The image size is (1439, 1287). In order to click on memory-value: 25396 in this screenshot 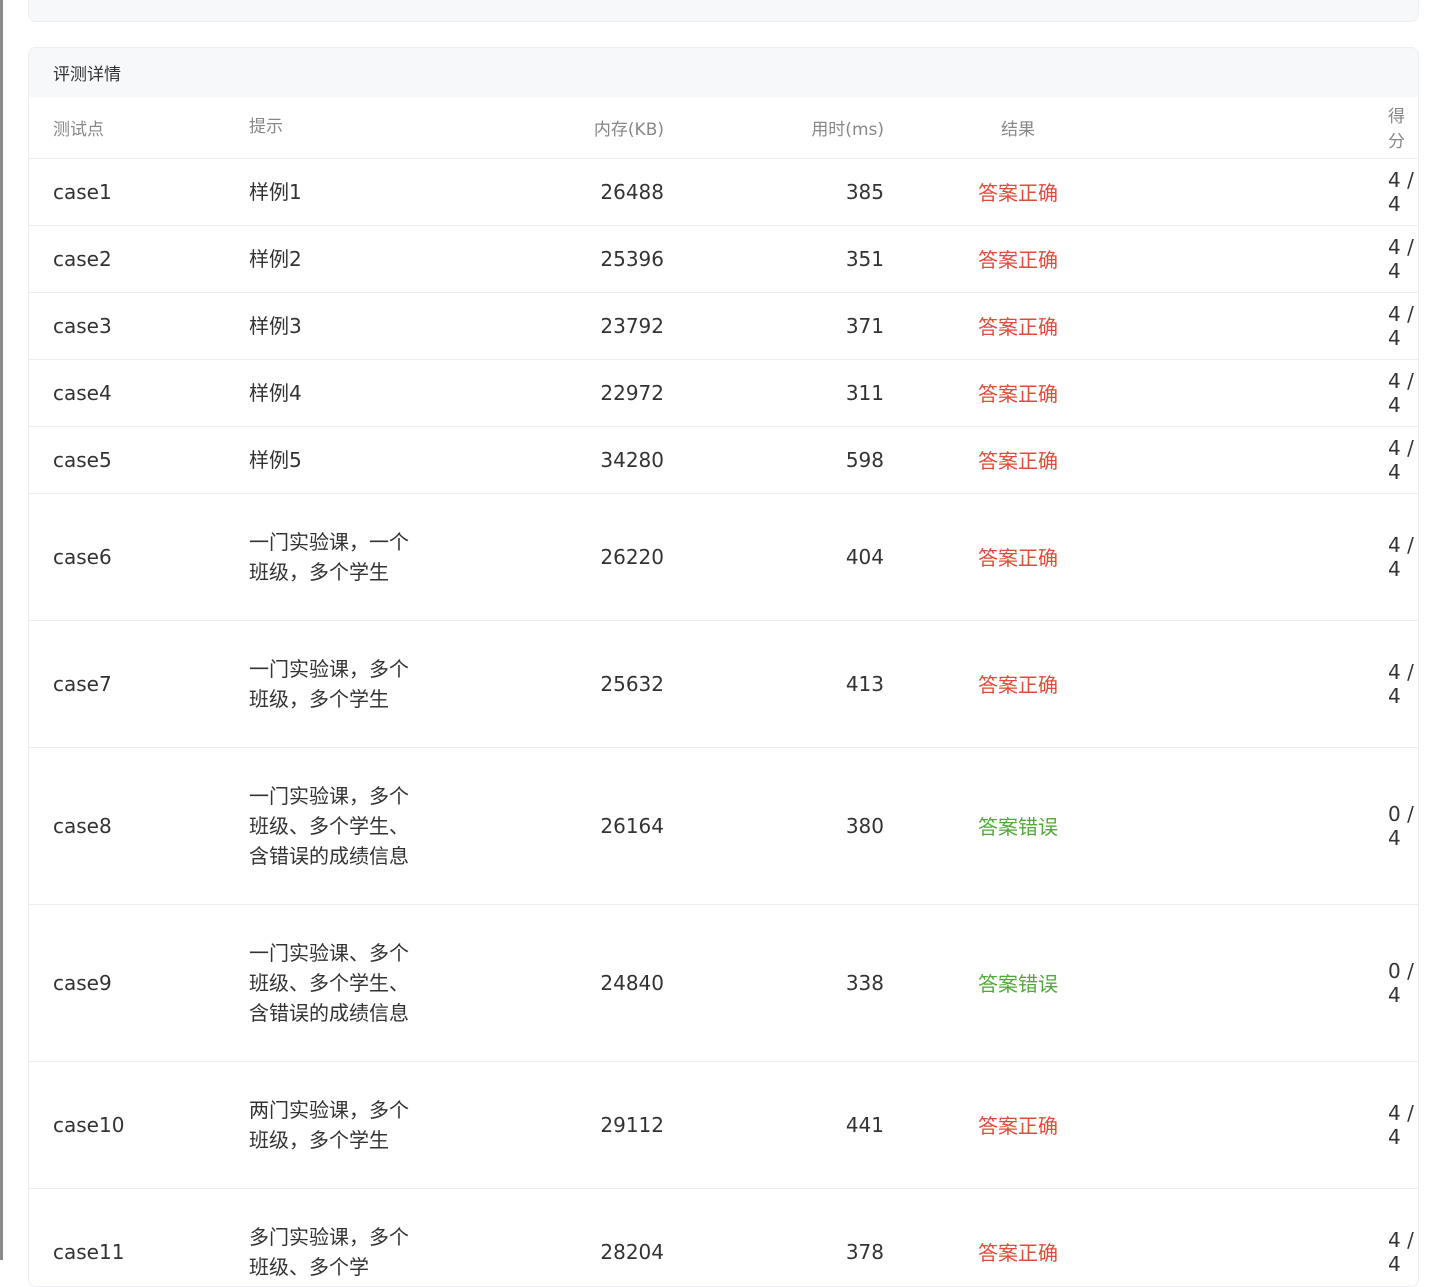, I will do `click(551, 259)`.